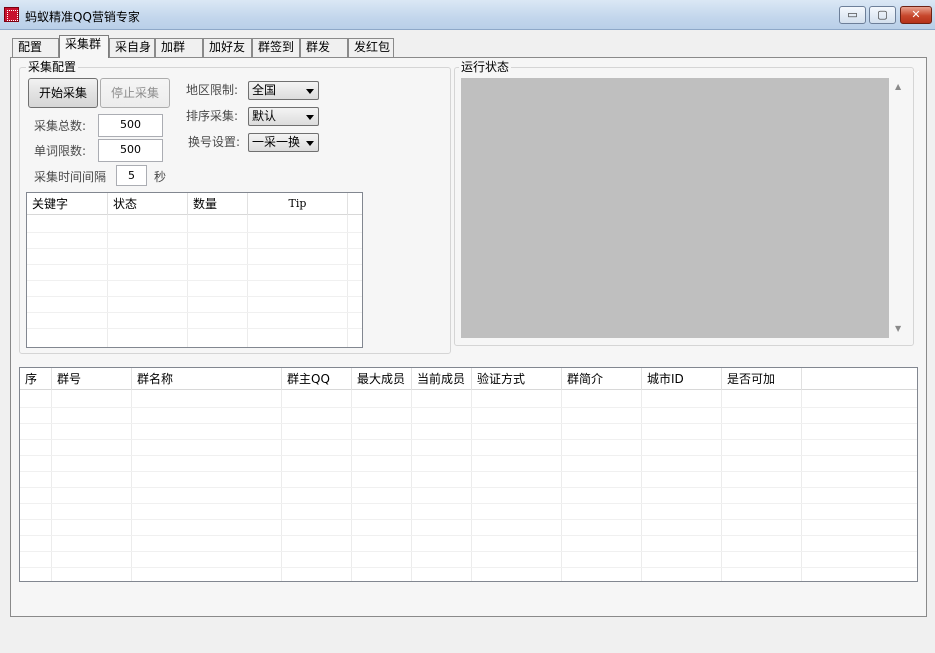 The image size is (935, 653). Describe the element at coordinates (602, 379) in the screenshot. I see `group-col-description: 群简介` at that location.